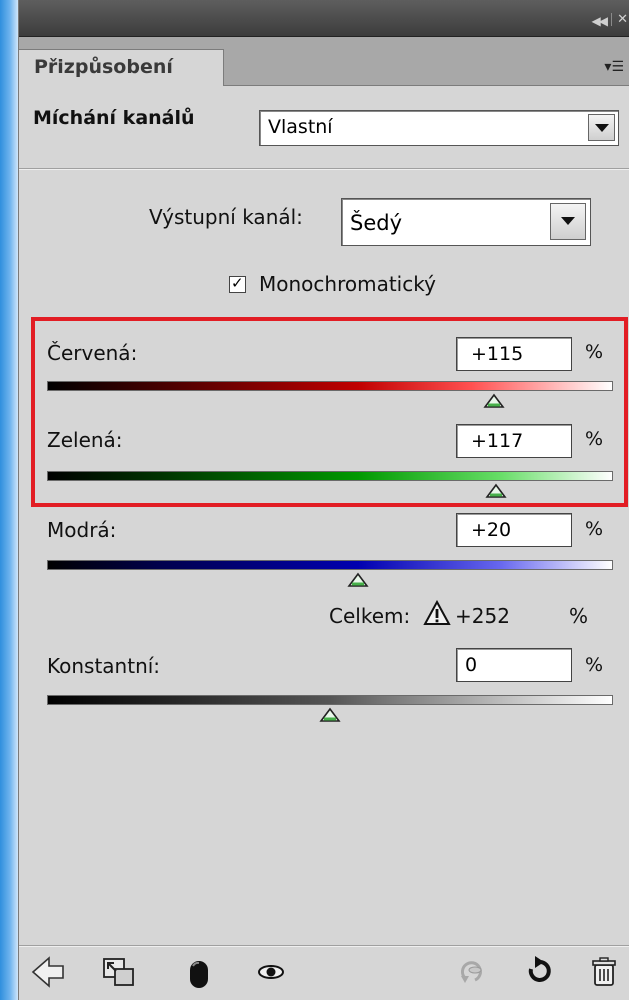 The image size is (629, 1000). I want to click on total-percent-sign: %, so click(579, 616).